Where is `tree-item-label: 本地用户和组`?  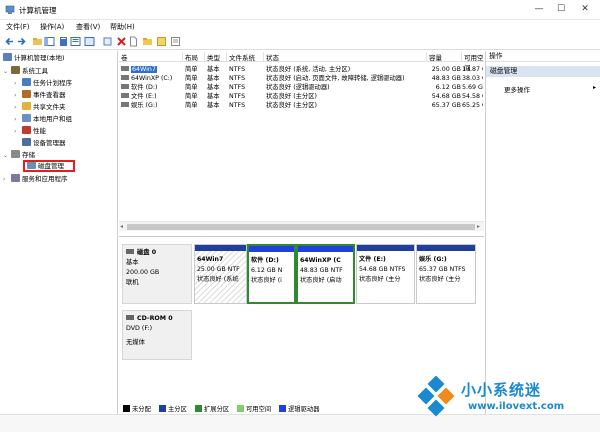 tree-item-label: 本地用户和组 is located at coordinates (52, 119).